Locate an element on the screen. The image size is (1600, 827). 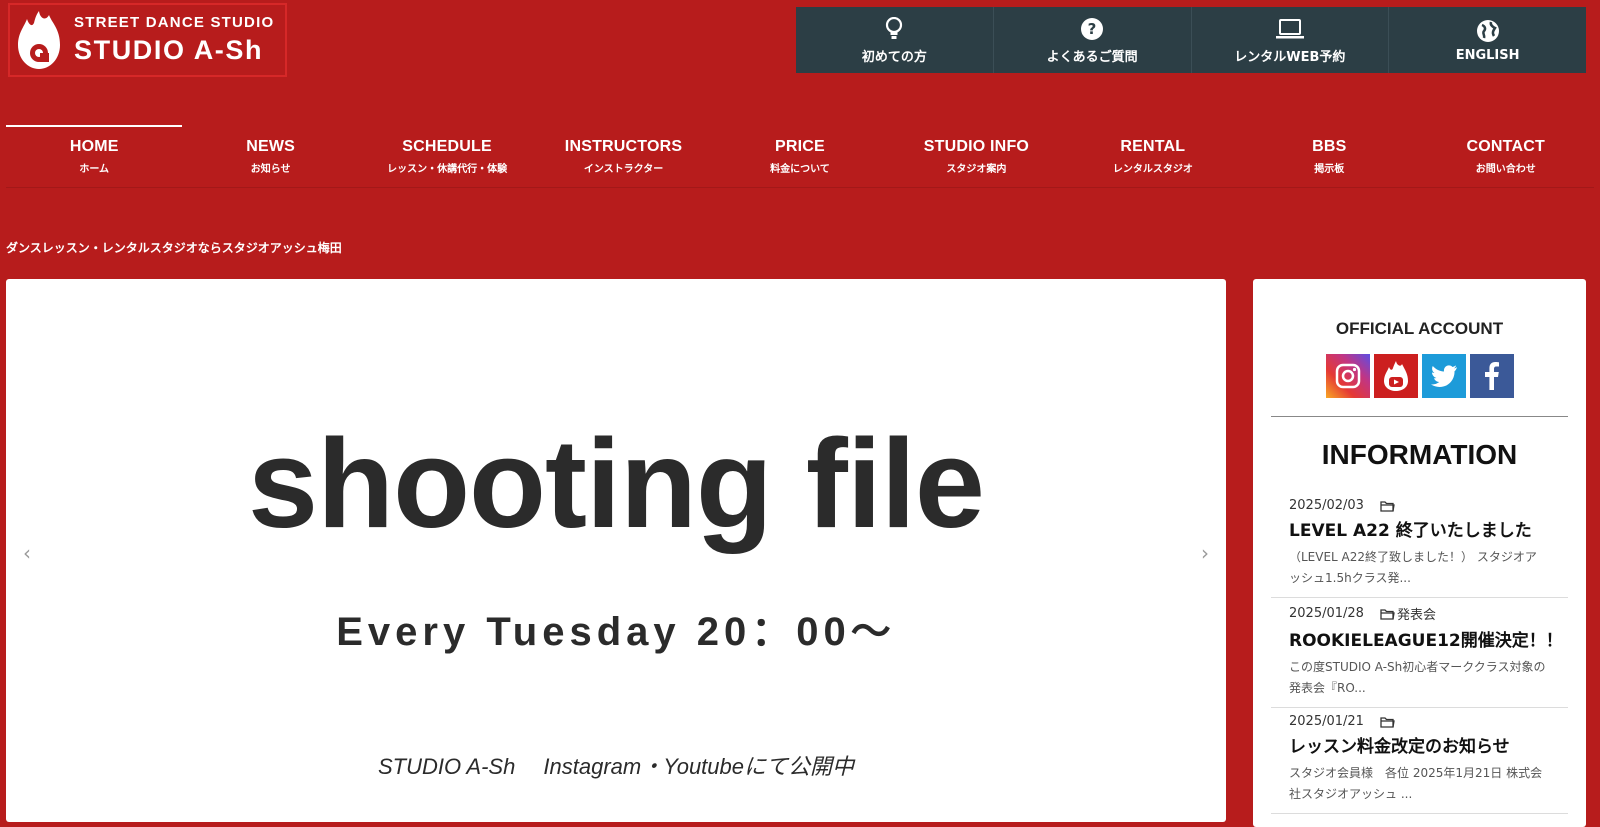
nav-item-news: NEWS お知らせ is located at coordinates (270, 156).